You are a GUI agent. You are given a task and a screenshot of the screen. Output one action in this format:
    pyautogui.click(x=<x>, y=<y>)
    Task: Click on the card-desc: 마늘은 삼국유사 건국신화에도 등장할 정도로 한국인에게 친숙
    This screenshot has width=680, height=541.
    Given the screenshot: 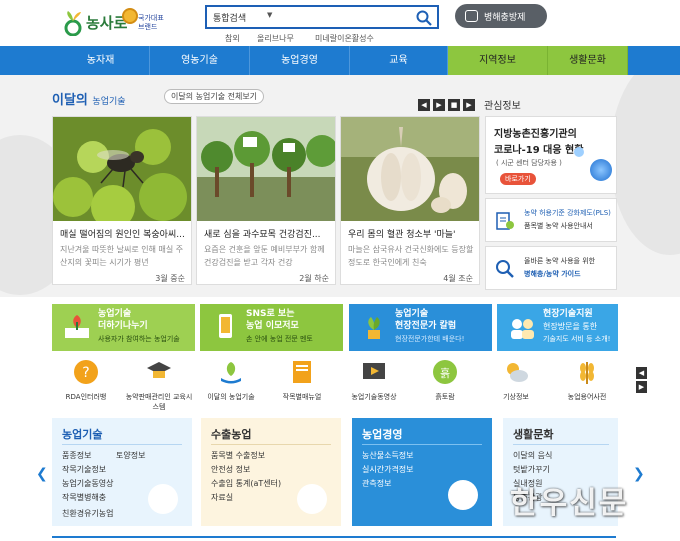 What is the action you would take?
    pyautogui.click(x=411, y=256)
    